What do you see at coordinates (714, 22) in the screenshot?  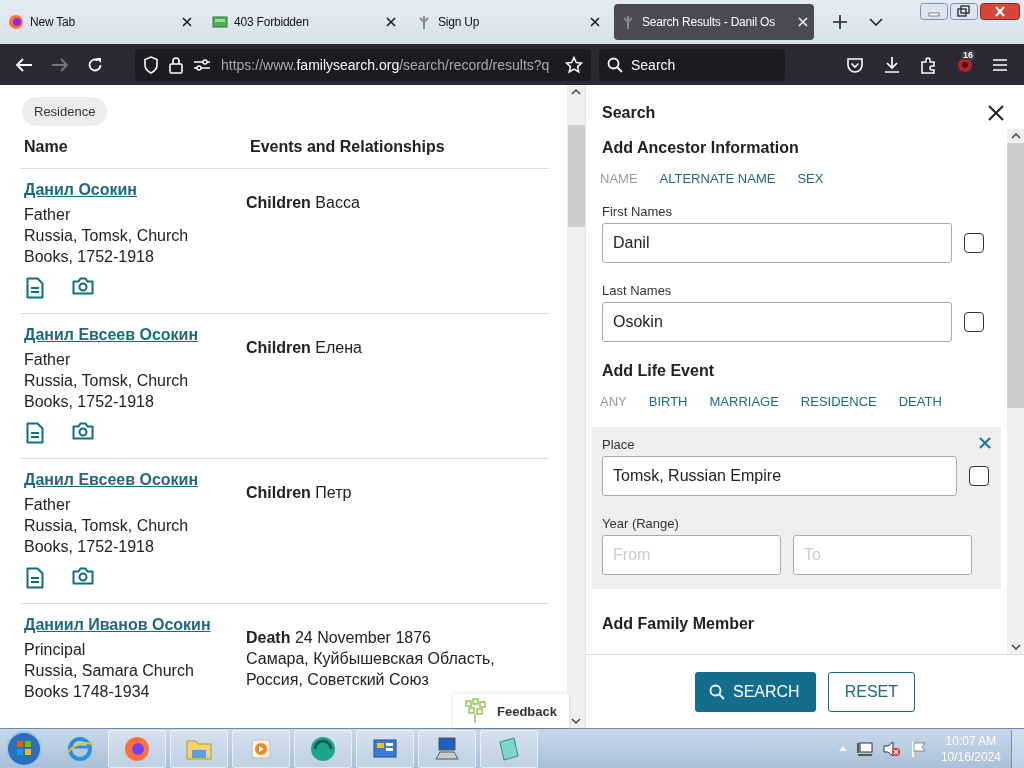 I see `browser-tab: Search Results - Danil Os` at bounding box center [714, 22].